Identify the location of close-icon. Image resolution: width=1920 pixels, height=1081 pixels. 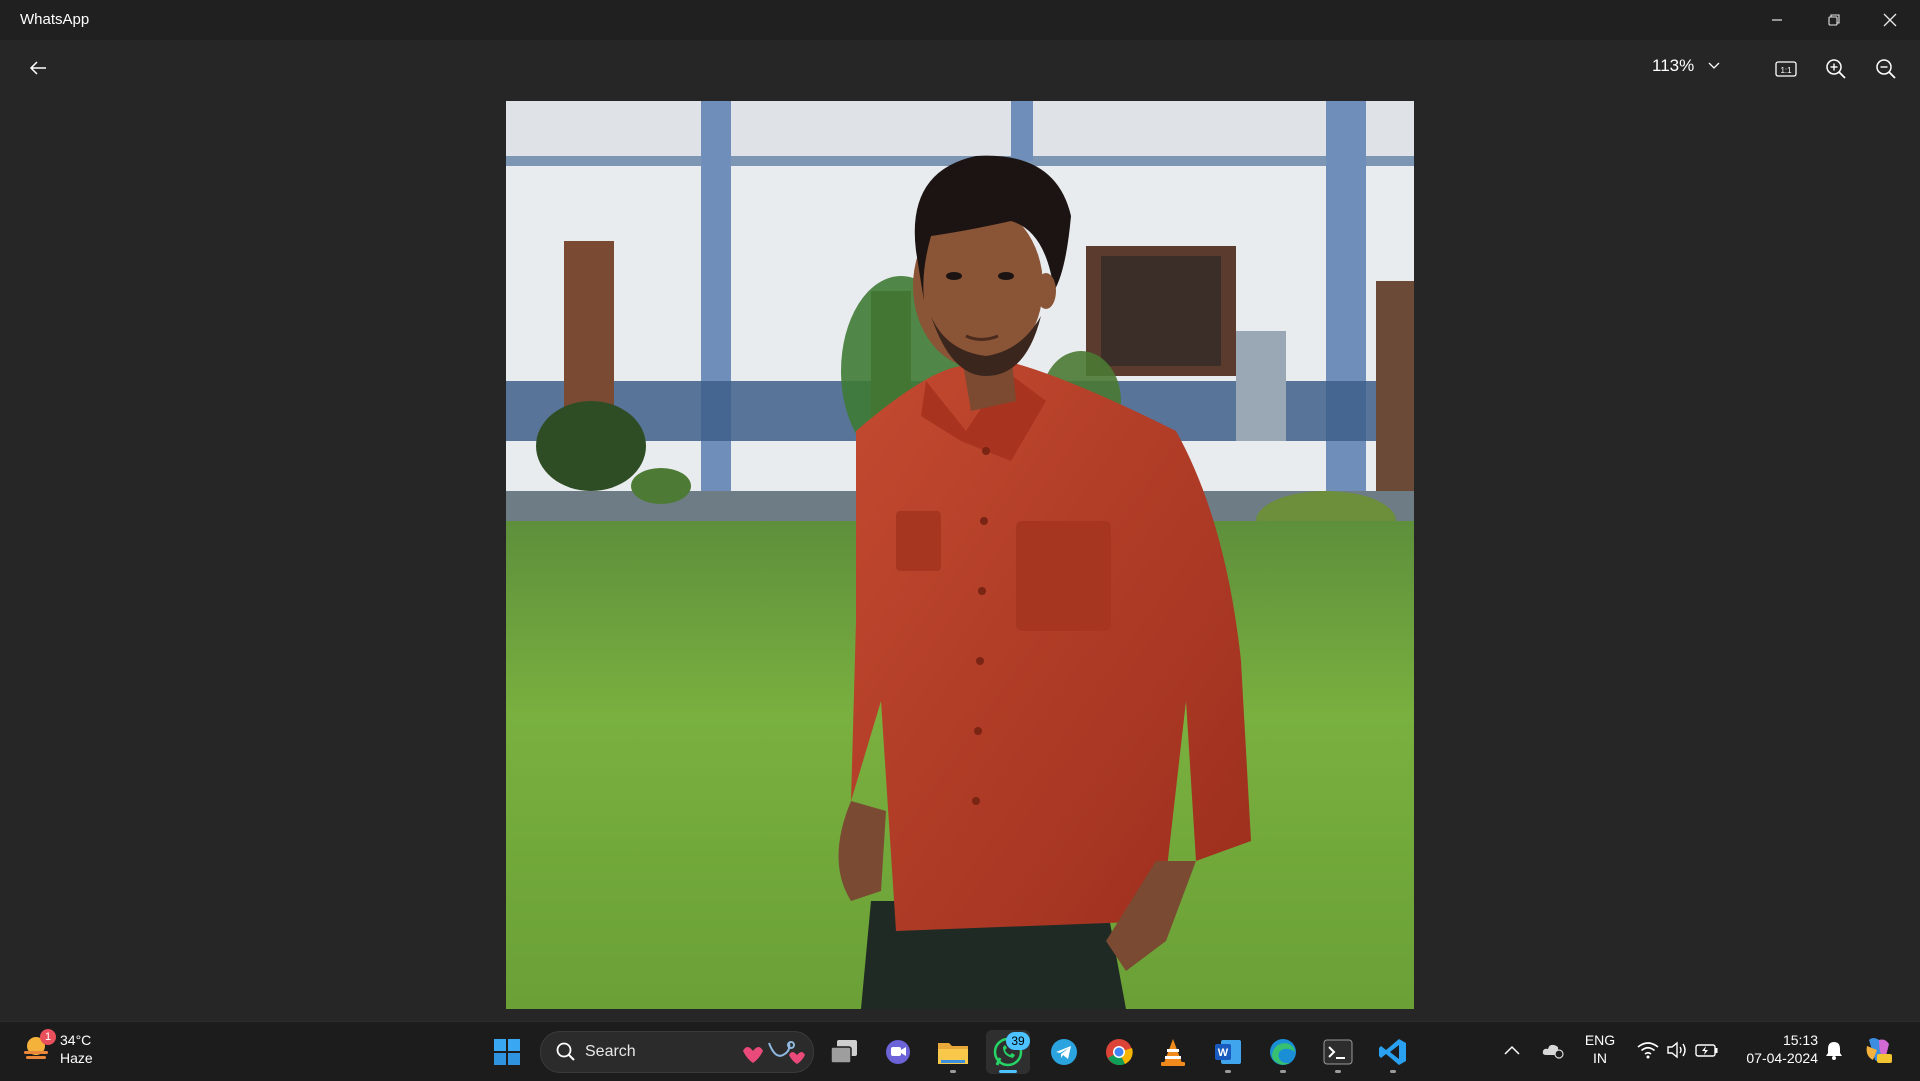
(1890, 20).